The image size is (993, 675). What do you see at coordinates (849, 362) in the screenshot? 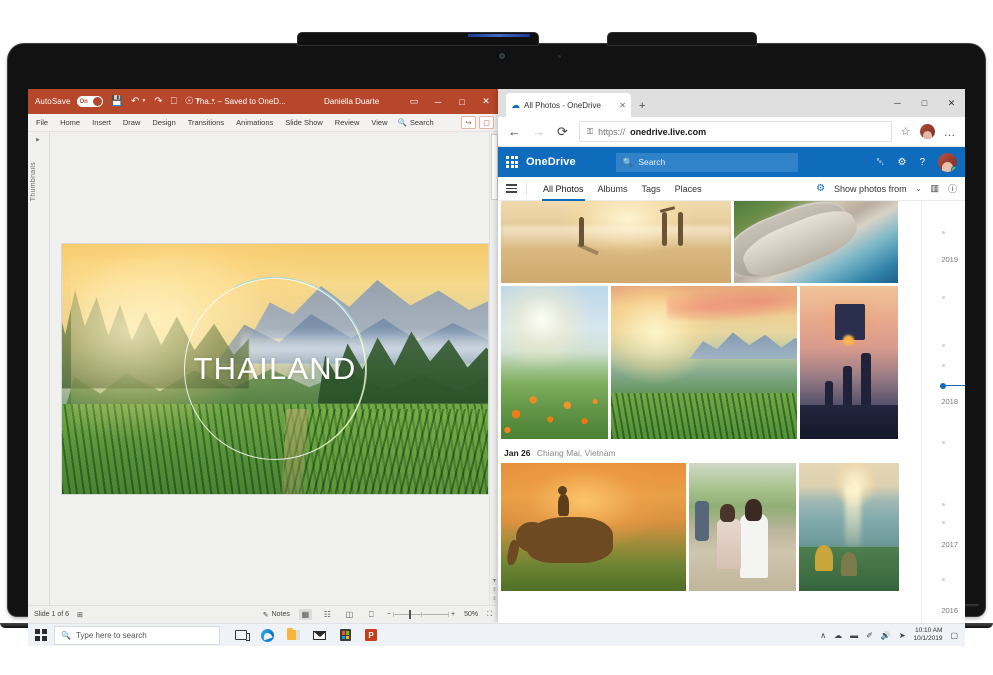
I see `photo-sky-lantern-silhouettes` at bounding box center [849, 362].